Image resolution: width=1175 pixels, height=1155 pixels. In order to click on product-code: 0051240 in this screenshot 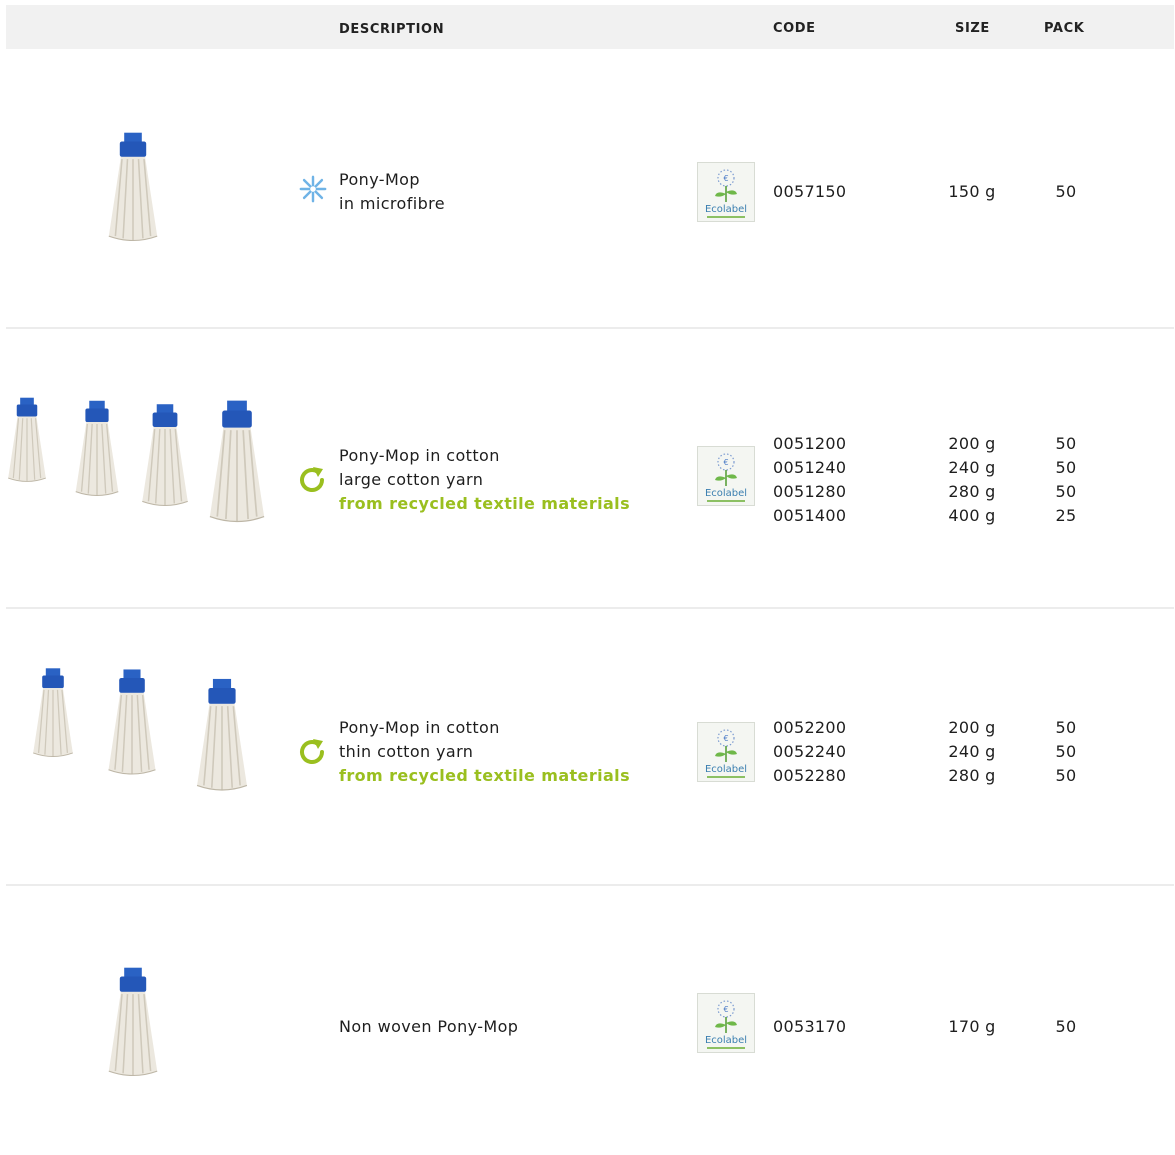, I will do `click(810, 467)`.